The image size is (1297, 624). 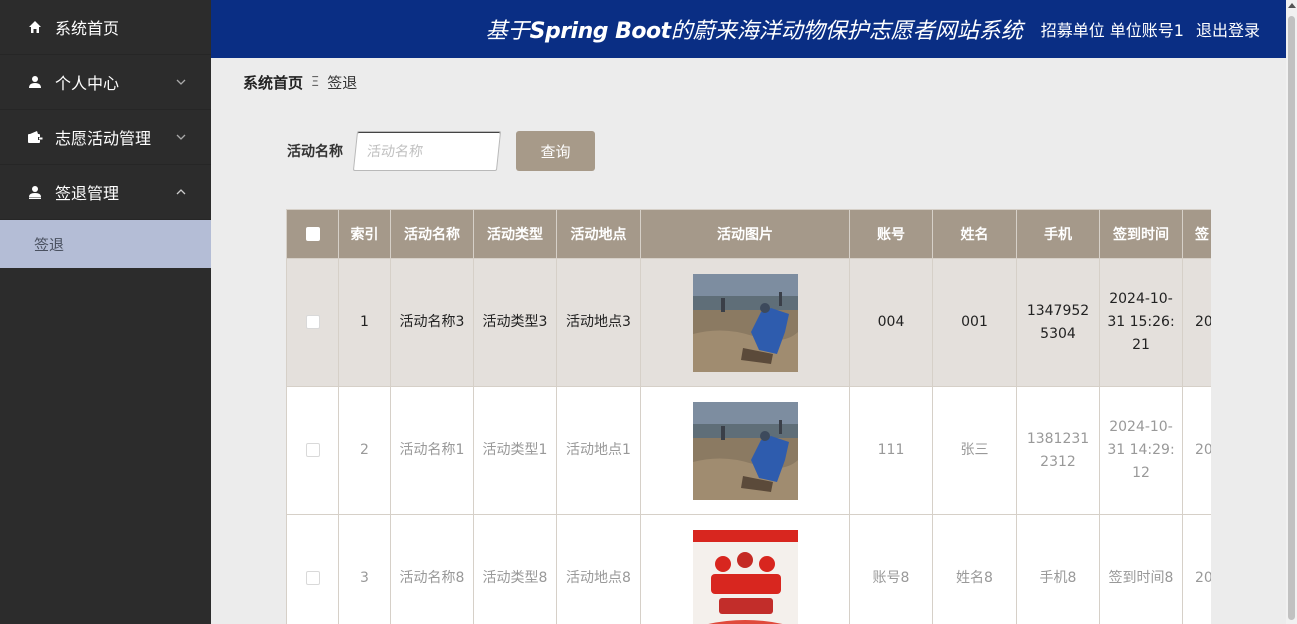 What do you see at coordinates (745, 234) in the screenshot?
I see `column-header: 活动图片` at bounding box center [745, 234].